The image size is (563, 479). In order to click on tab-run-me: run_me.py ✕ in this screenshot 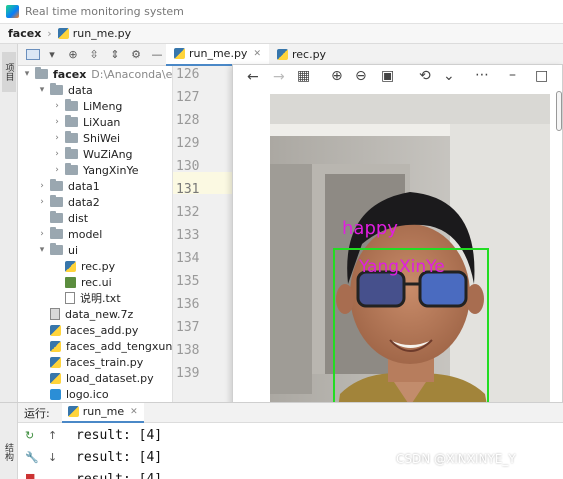, I will do `click(217, 54)`.